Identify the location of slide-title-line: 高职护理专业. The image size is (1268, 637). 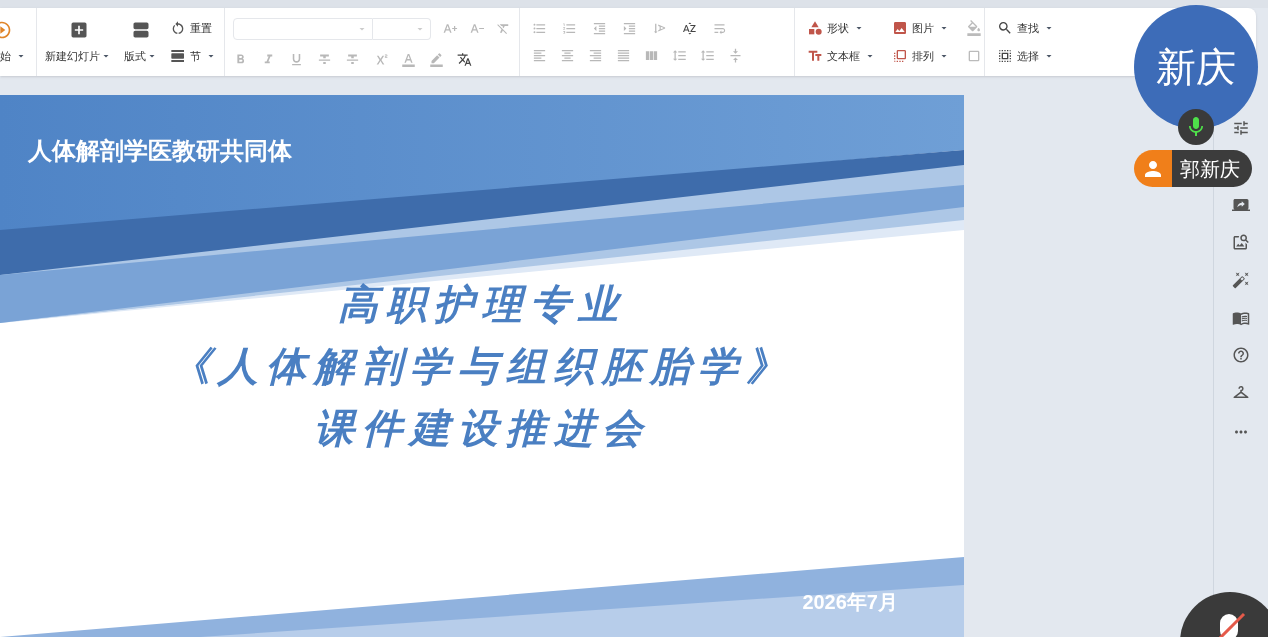
(482, 304).